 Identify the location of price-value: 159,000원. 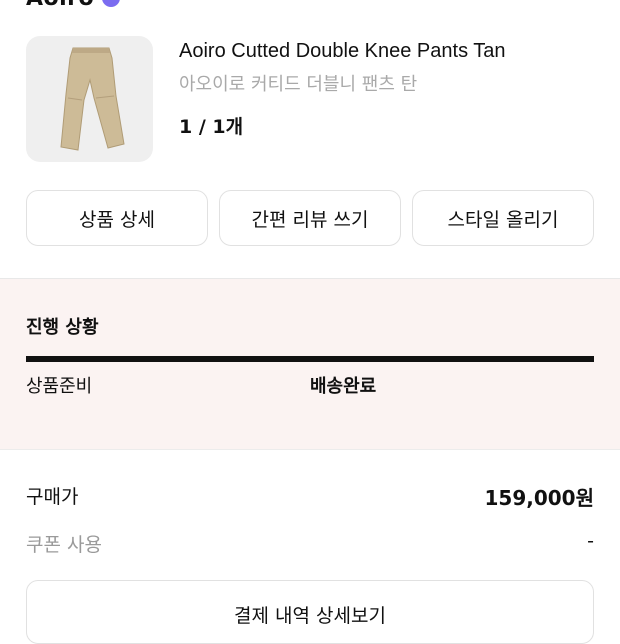
(539, 498).